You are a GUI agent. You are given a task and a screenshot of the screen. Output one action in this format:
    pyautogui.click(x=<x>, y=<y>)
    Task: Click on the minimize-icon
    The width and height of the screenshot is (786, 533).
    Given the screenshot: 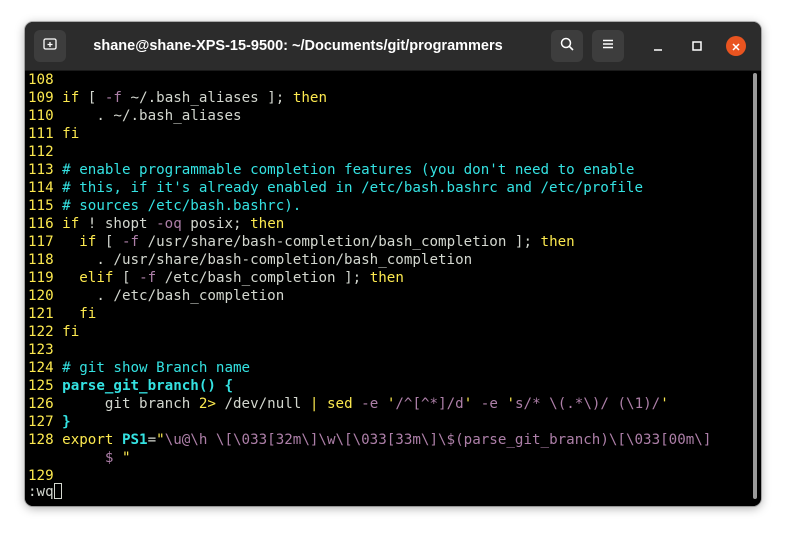 What is the action you would take?
    pyautogui.click(x=658, y=46)
    